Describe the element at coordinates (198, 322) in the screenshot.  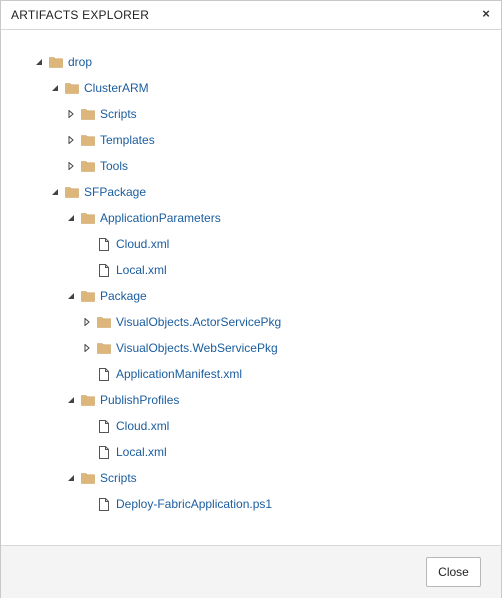
I see `tree-node-label: VisualObjects.ActorServicePkg` at that location.